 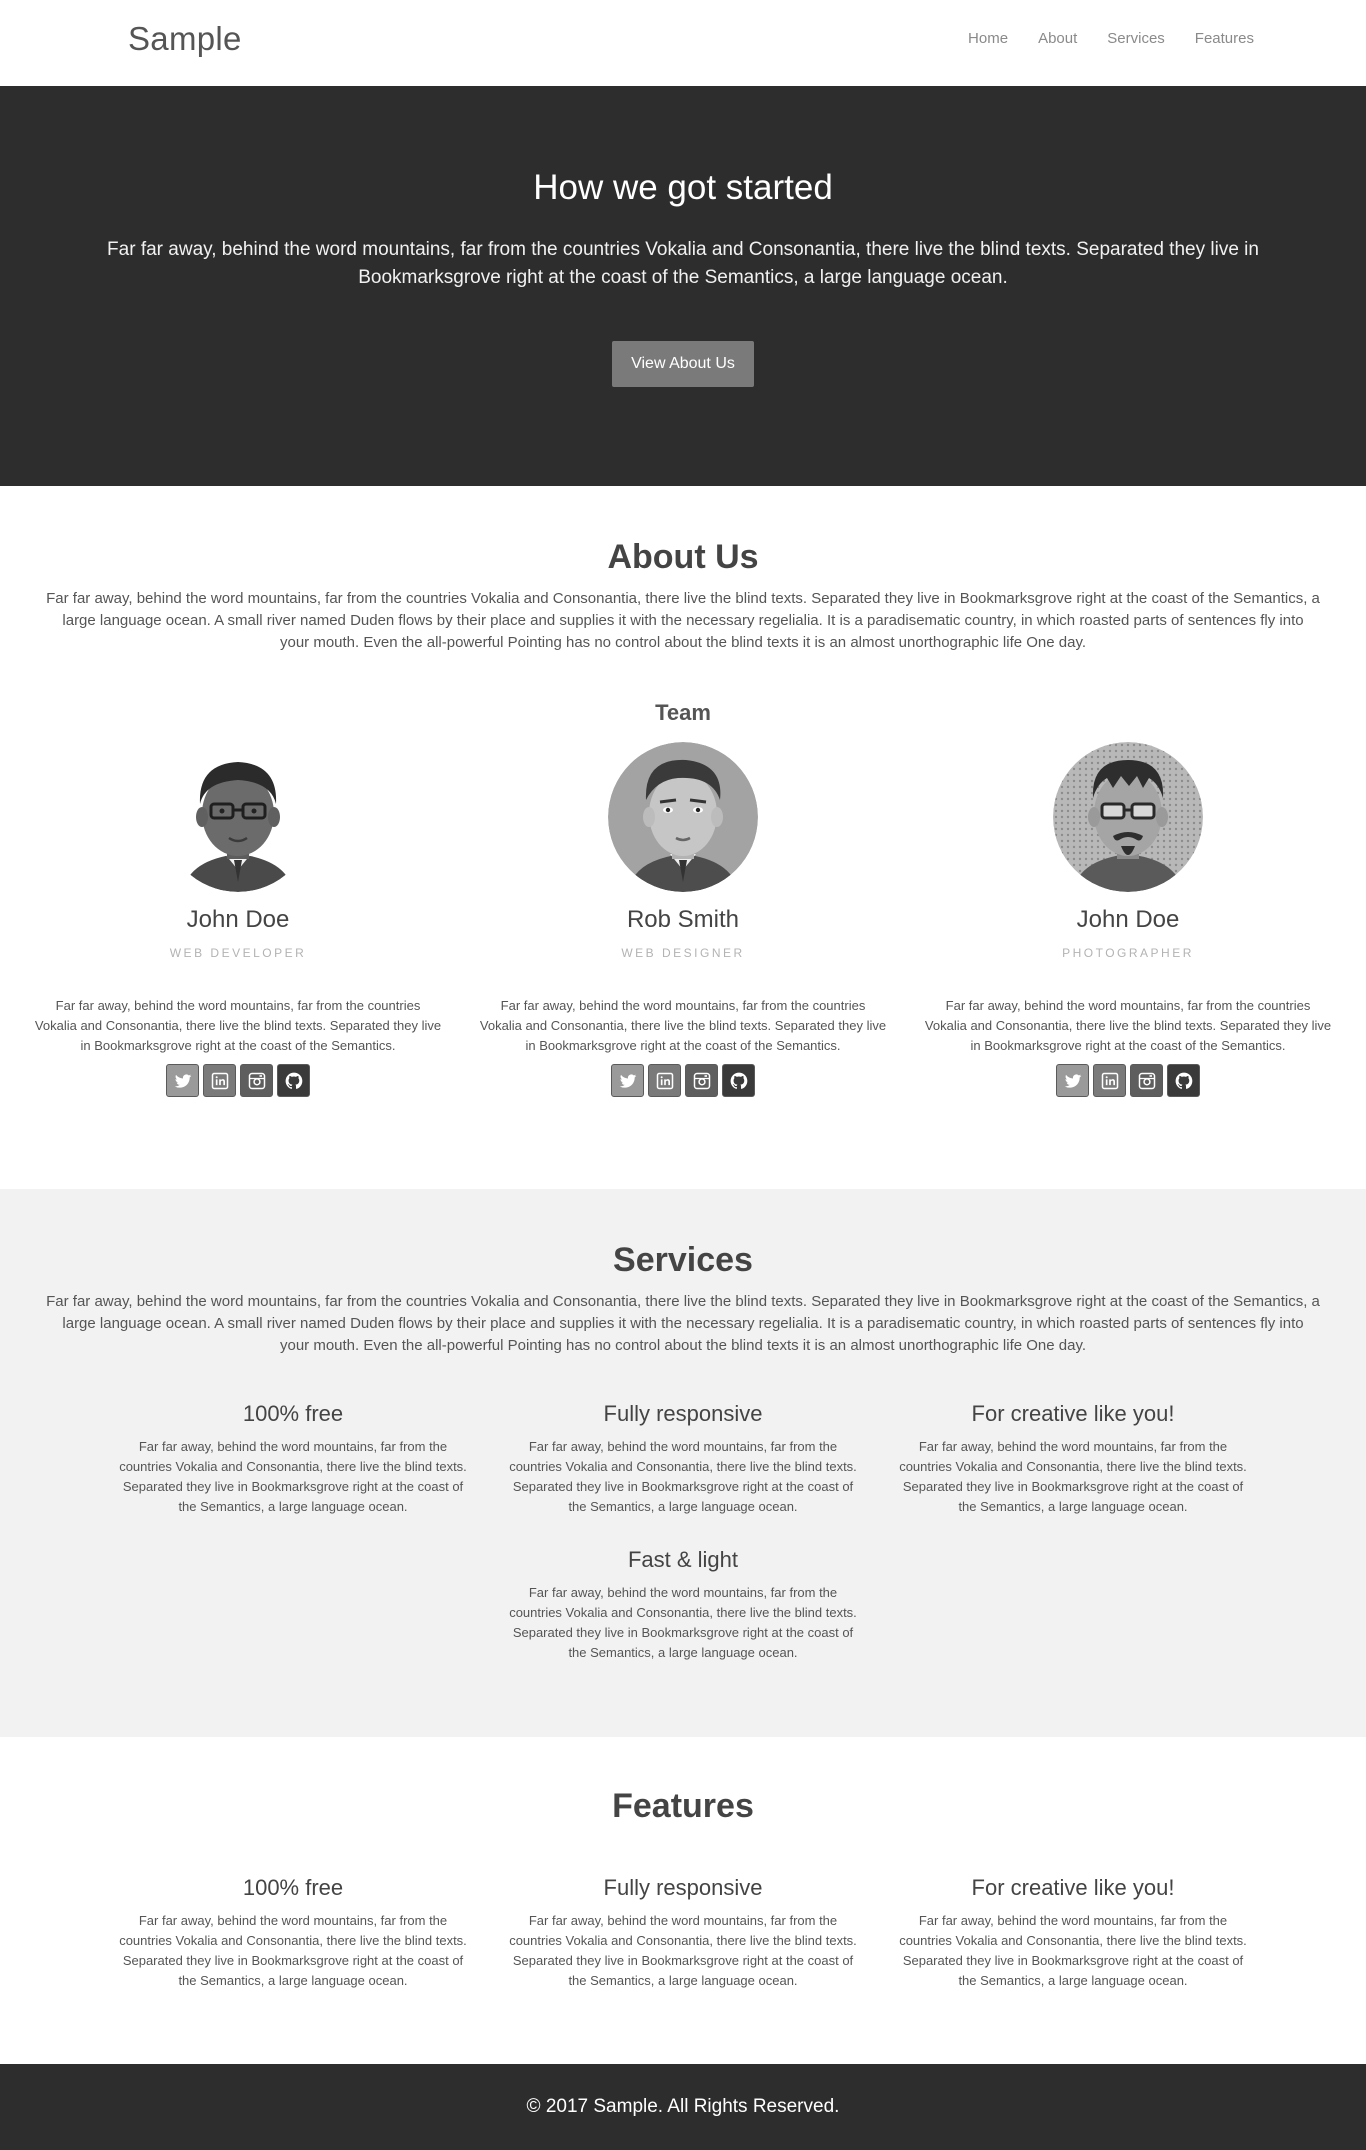 What do you see at coordinates (1128, 953) in the screenshot?
I see `member-role: PHOTOGRAPHER` at bounding box center [1128, 953].